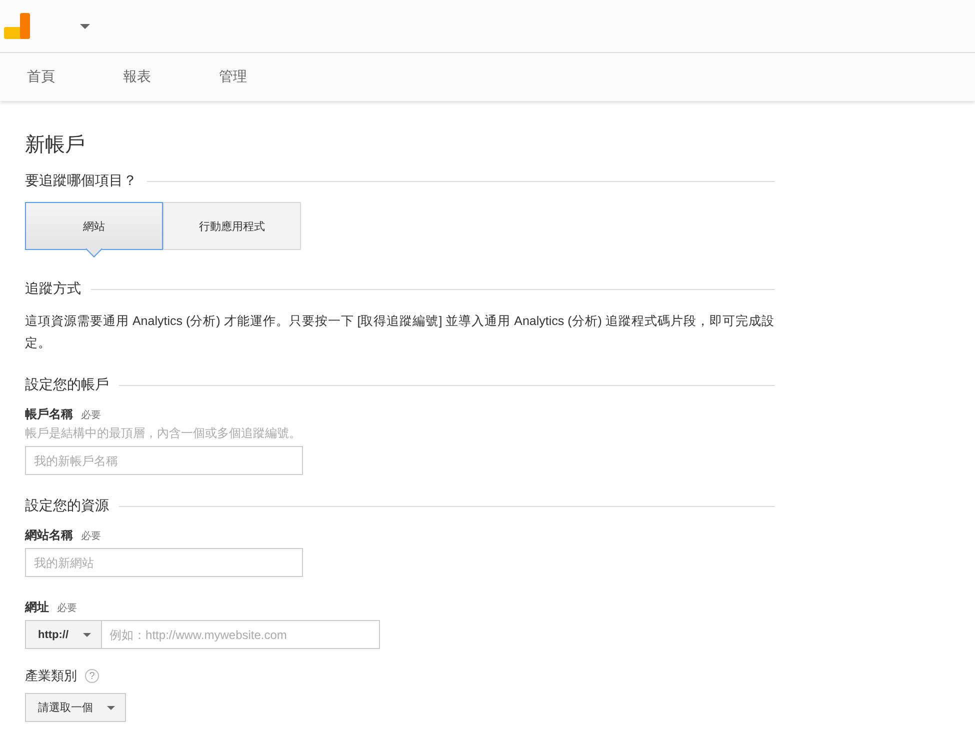 The image size is (975, 739). What do you see at coordinates (81, 181) in the screenshot?
I see `section-heading: 要追蹤哪個項目？` at bounding box center [81, 181].